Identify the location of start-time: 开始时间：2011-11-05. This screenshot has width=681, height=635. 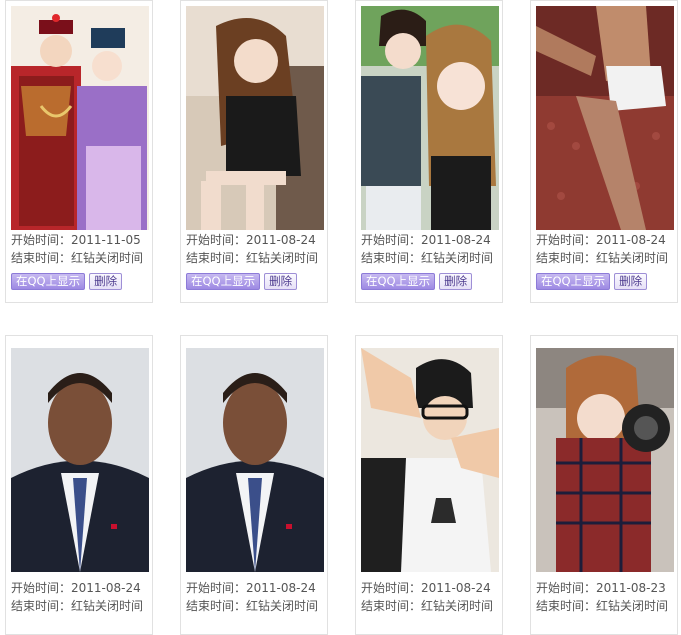
(76, 240).